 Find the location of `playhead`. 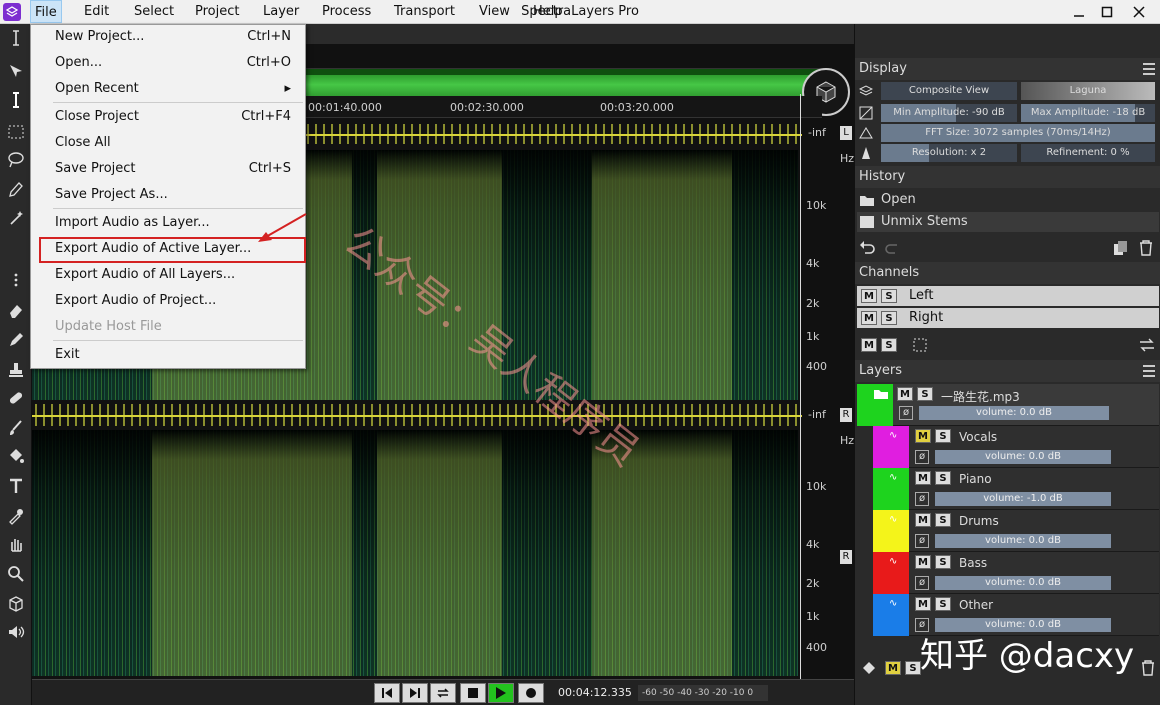

playhead is located at coordinates (800, 386).